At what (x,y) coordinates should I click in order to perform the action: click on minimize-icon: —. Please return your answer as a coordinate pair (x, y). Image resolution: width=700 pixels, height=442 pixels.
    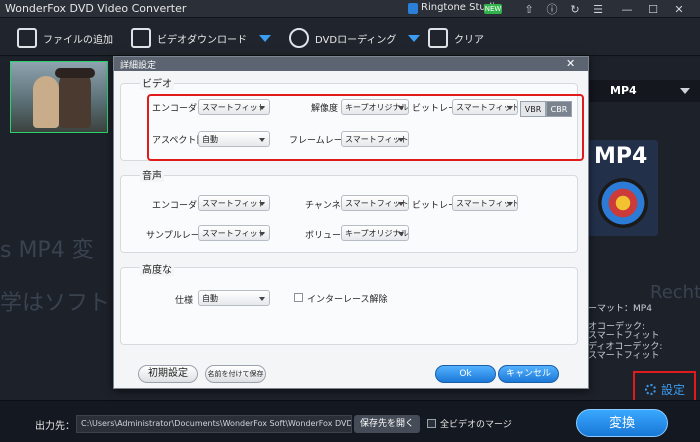
    Looking at the image, I should click on (627, 9).